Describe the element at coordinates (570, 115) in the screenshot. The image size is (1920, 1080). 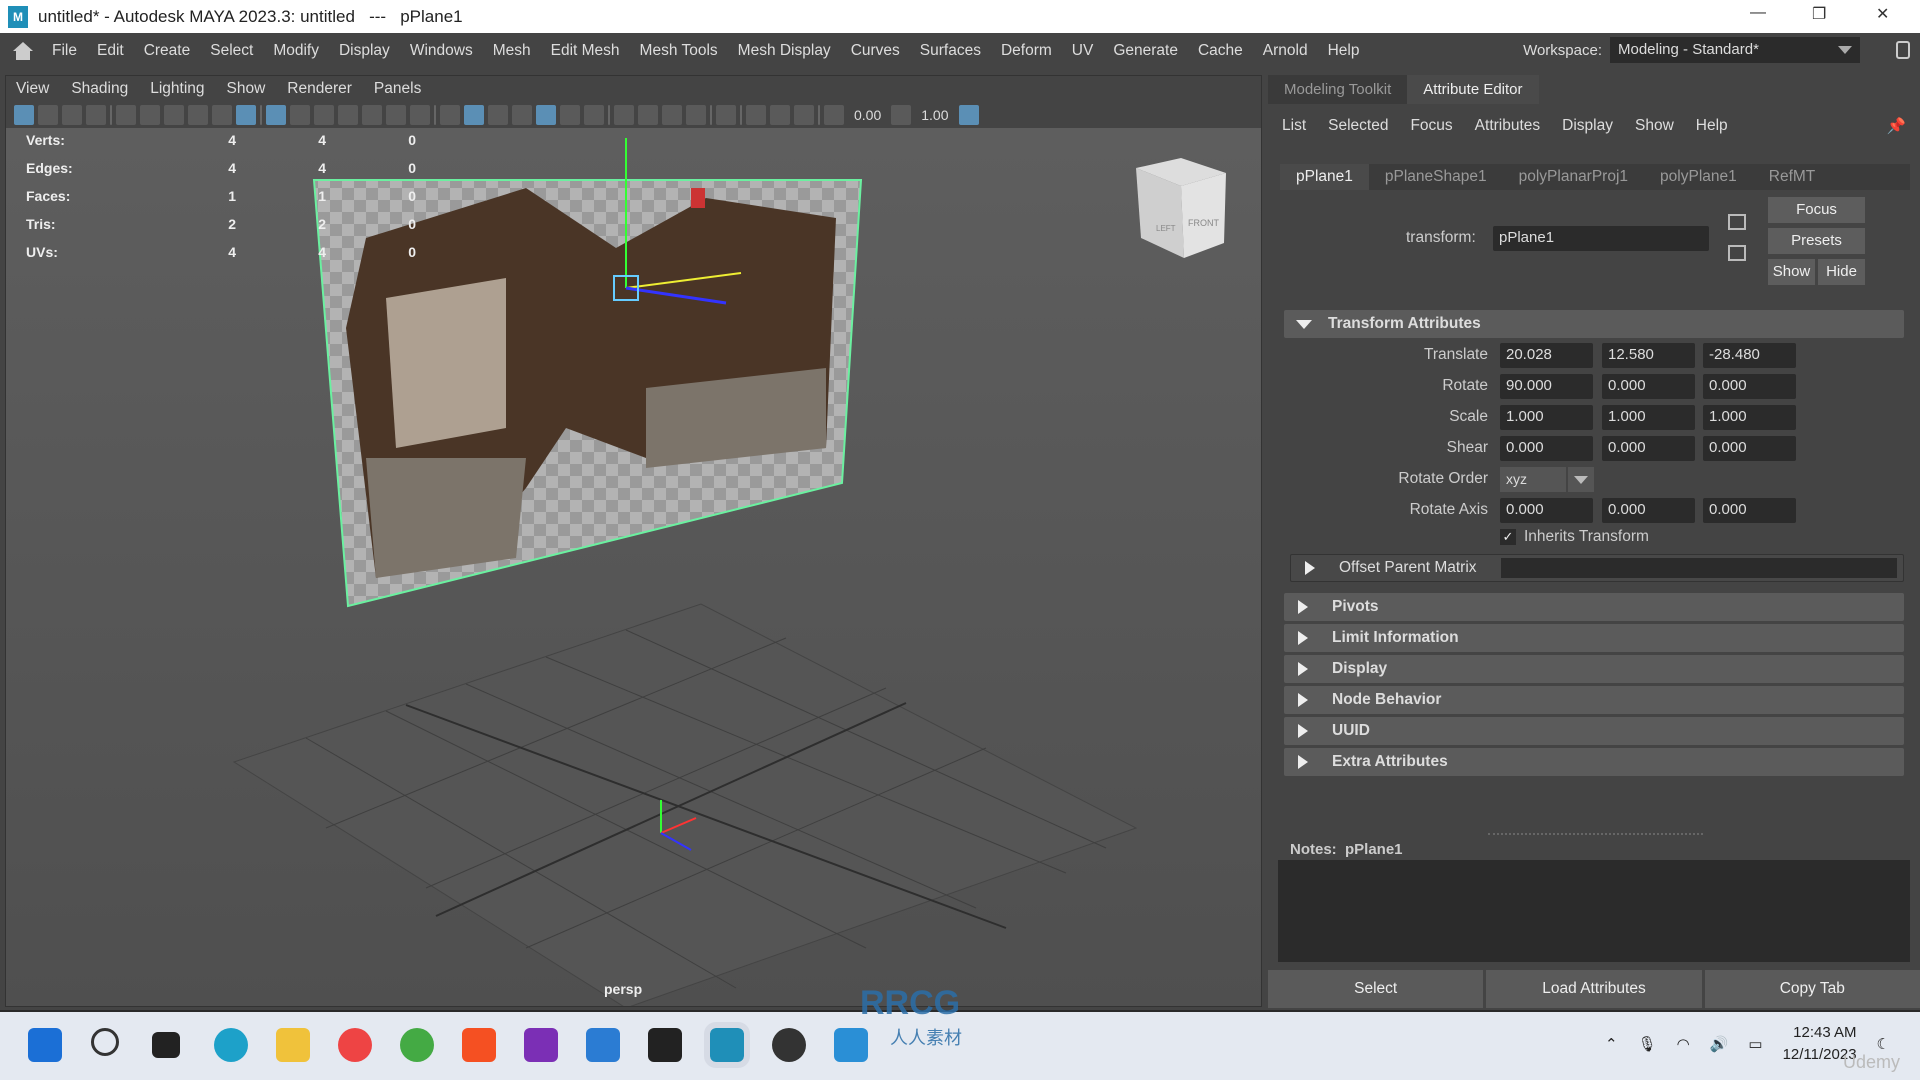
I see `lights-icon` at that location.